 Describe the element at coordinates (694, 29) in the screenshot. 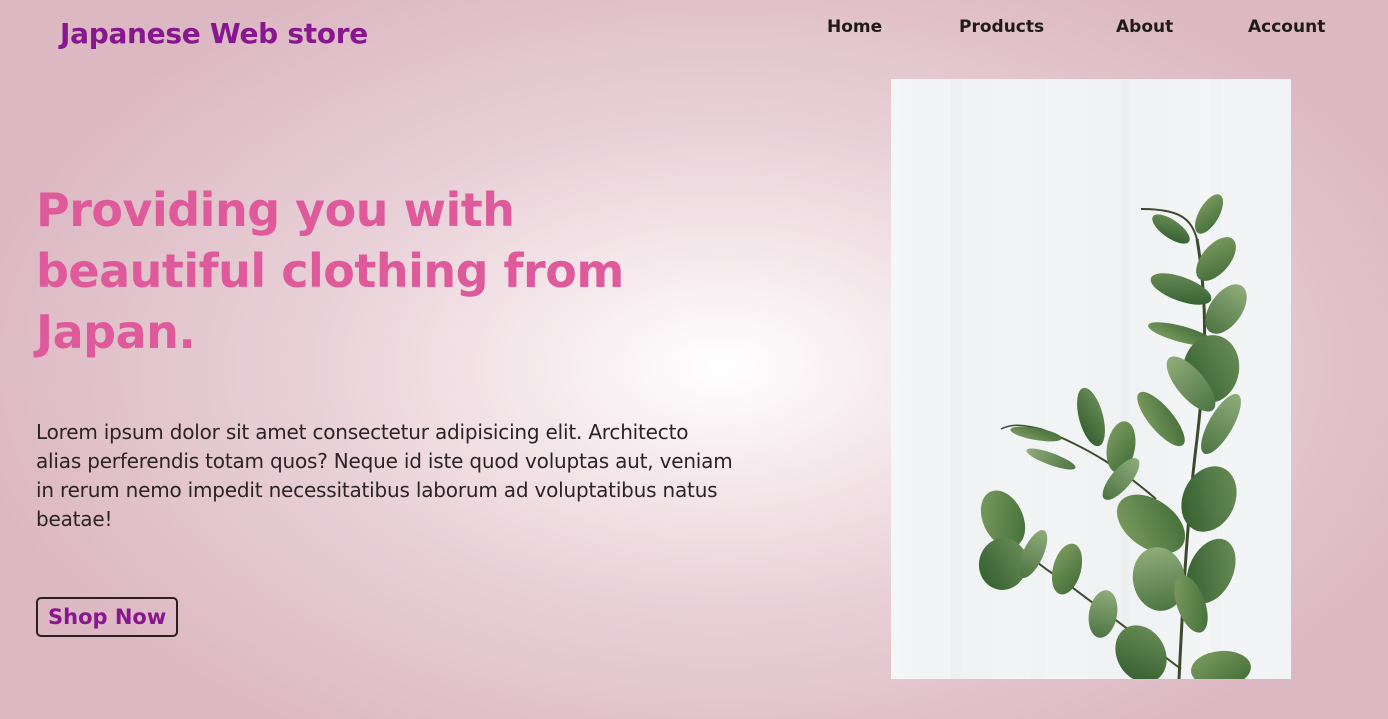

I see `main-nav: Home Products About Account` at that location.